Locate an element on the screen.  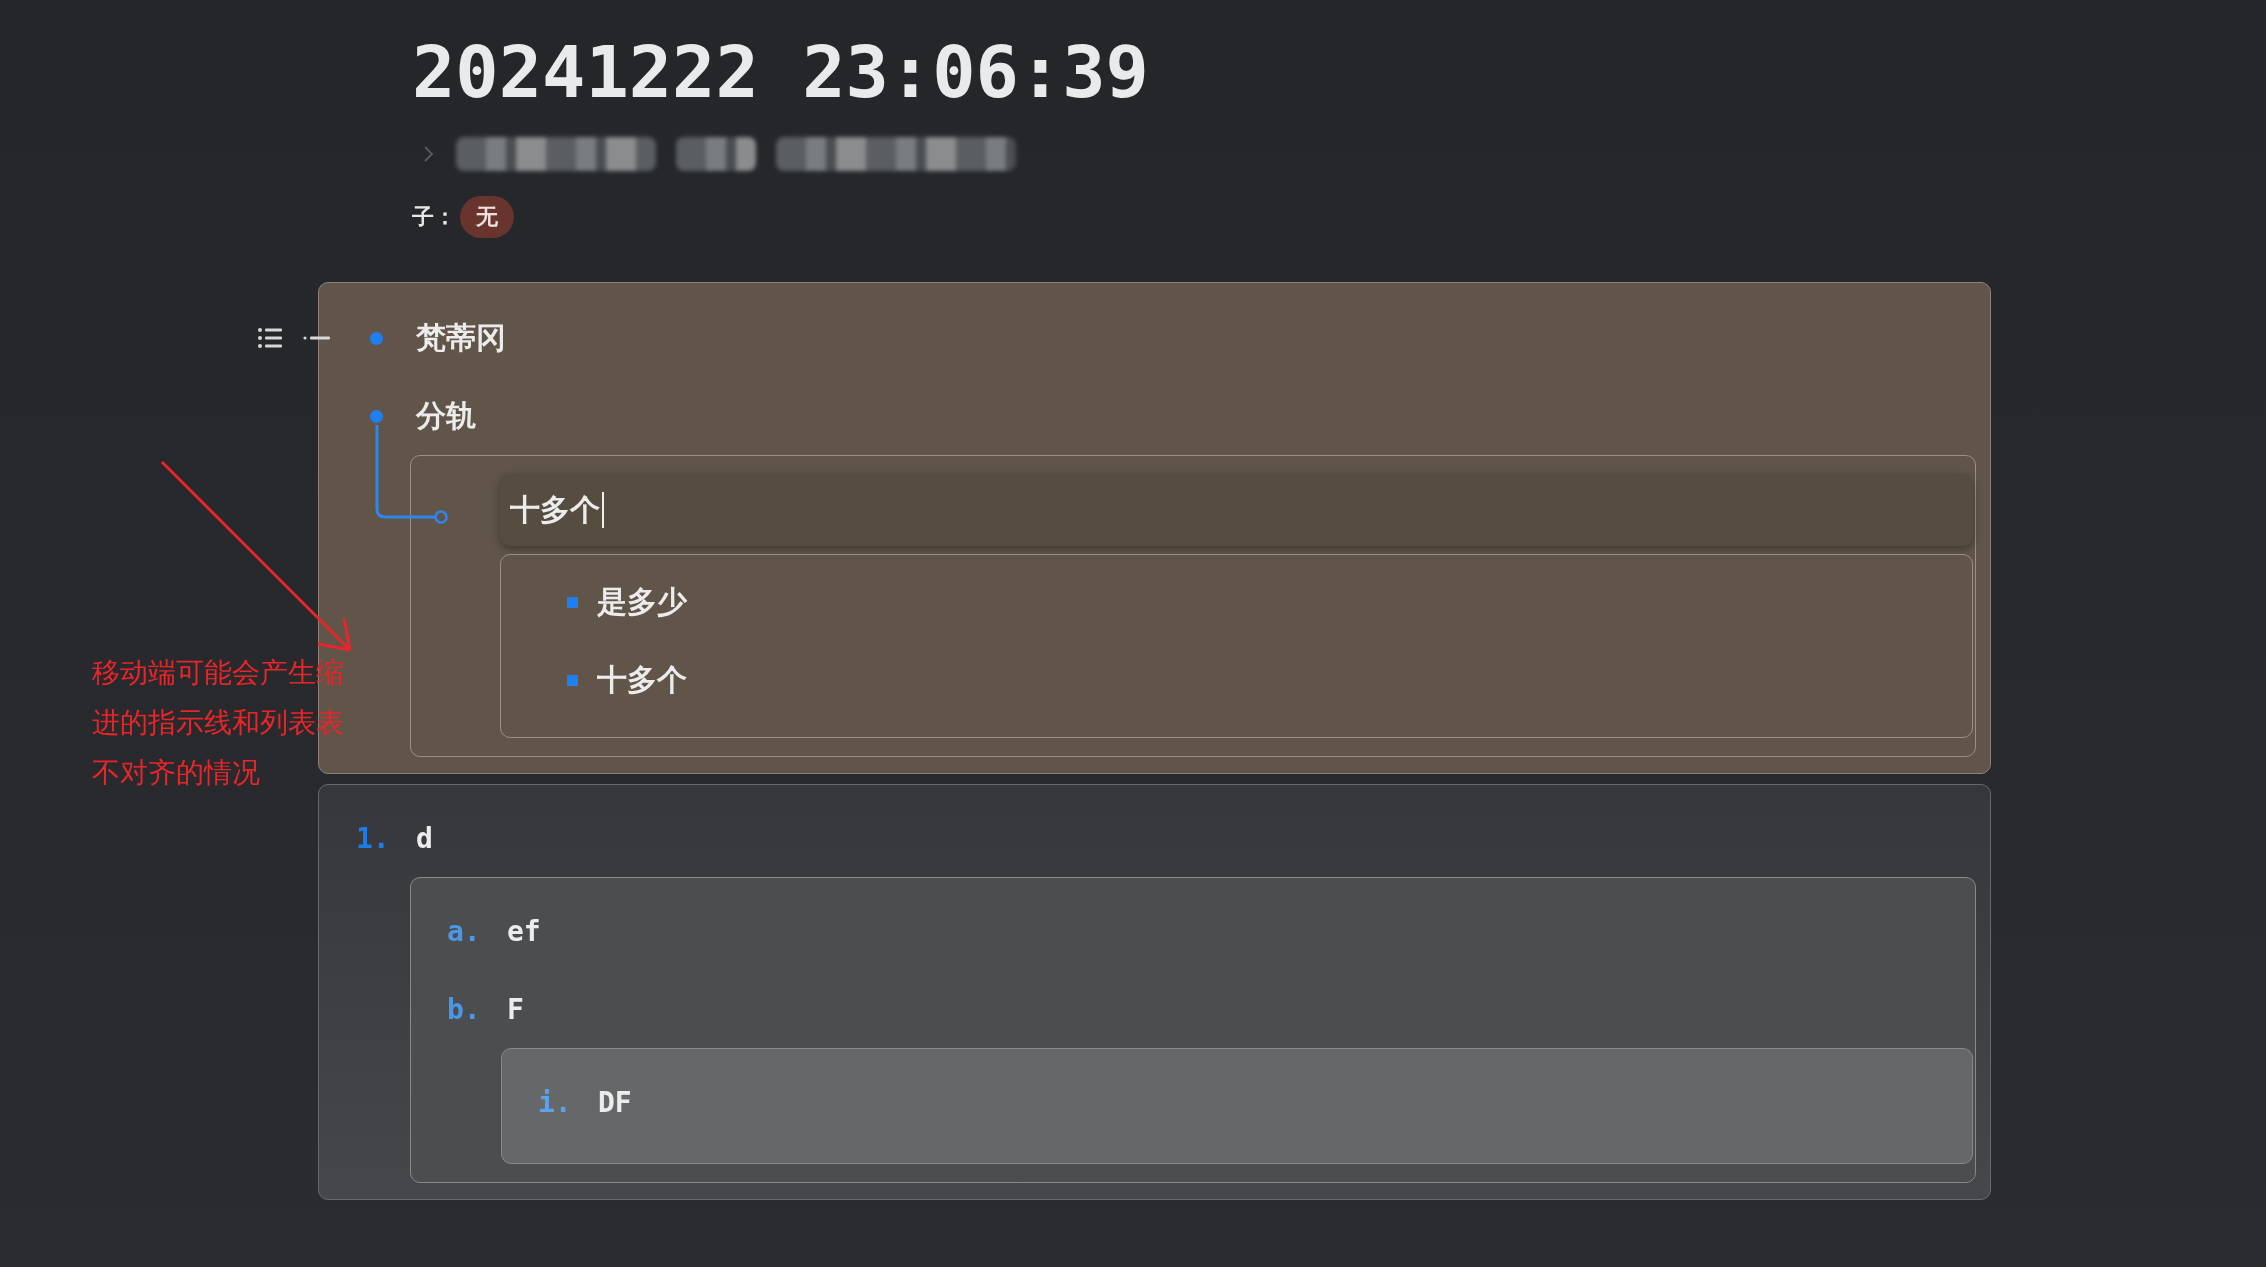
page-title: 20241222 23:06:39 is located at coordinates (781, 72).